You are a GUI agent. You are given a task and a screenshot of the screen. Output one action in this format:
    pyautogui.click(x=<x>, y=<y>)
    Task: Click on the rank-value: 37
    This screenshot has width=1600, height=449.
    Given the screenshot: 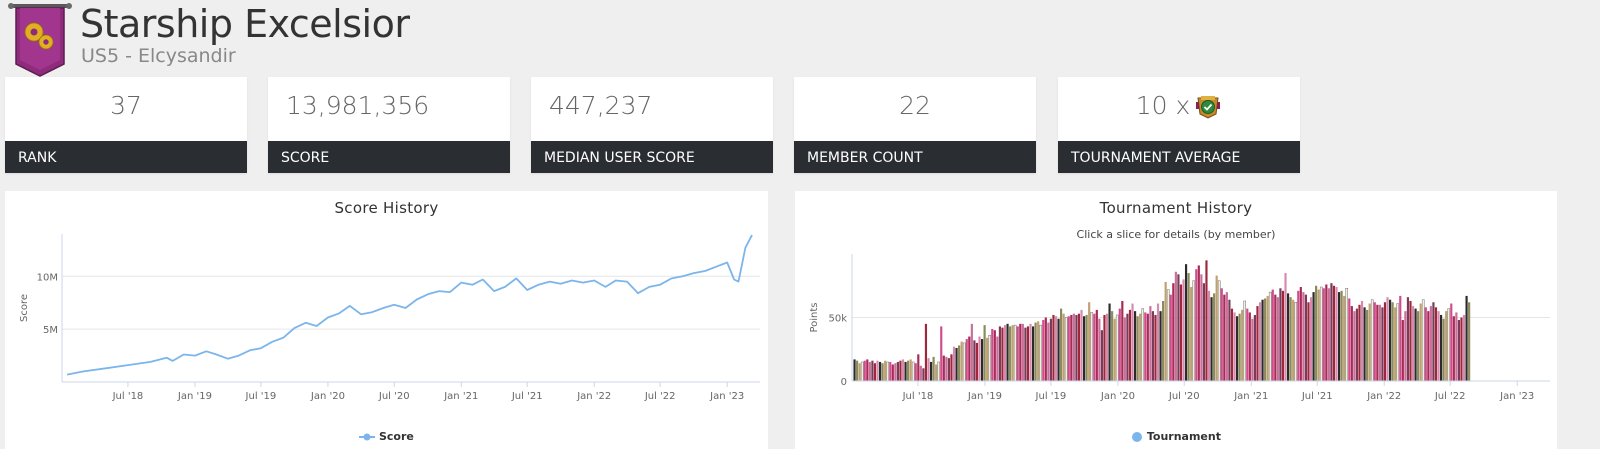 What is the action you would take?
    pyautogui.click(x=126, y=105)
    